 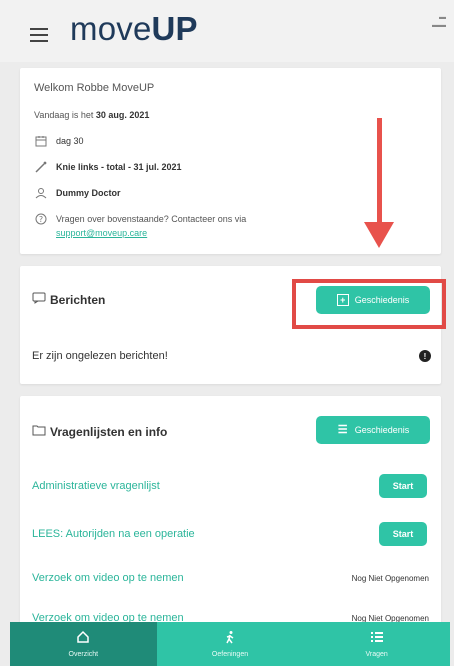 I want to click on doctor-label: Dummy Doctor, so click(x=88, y=193).